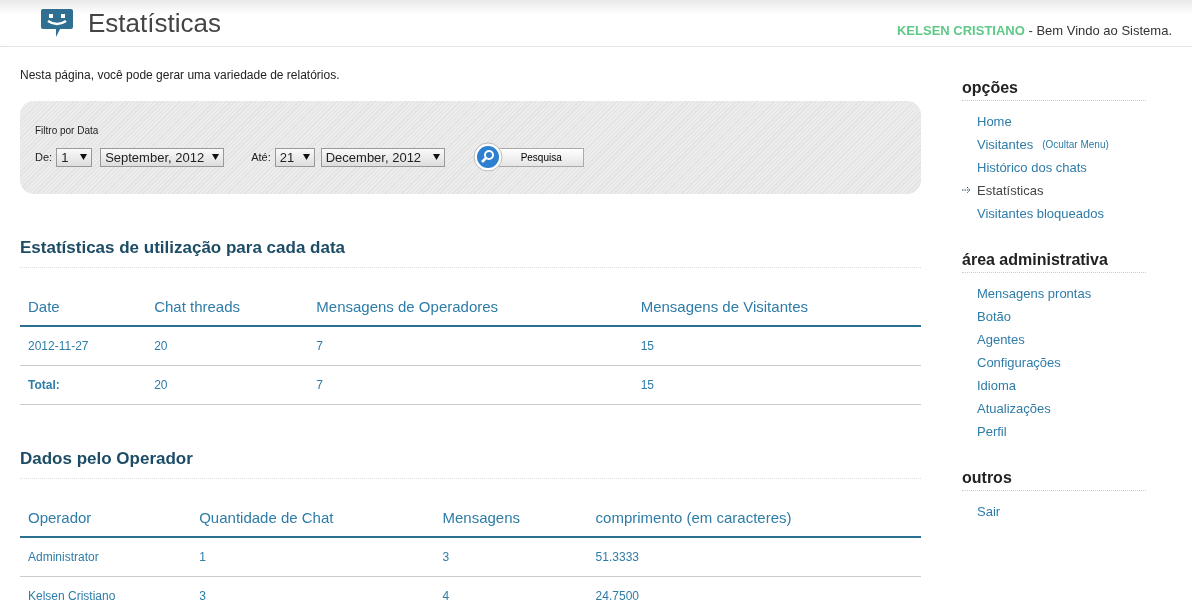  Describe the element at coordinates (1040, 213) in the screenshot. I see `sidebar-link: Visitantes bloqueados` at that location.